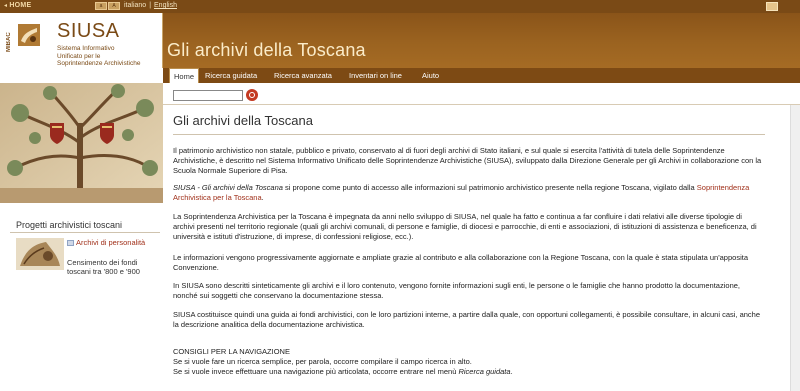  I want to click on font-increase-button: A, so click(114, 6).